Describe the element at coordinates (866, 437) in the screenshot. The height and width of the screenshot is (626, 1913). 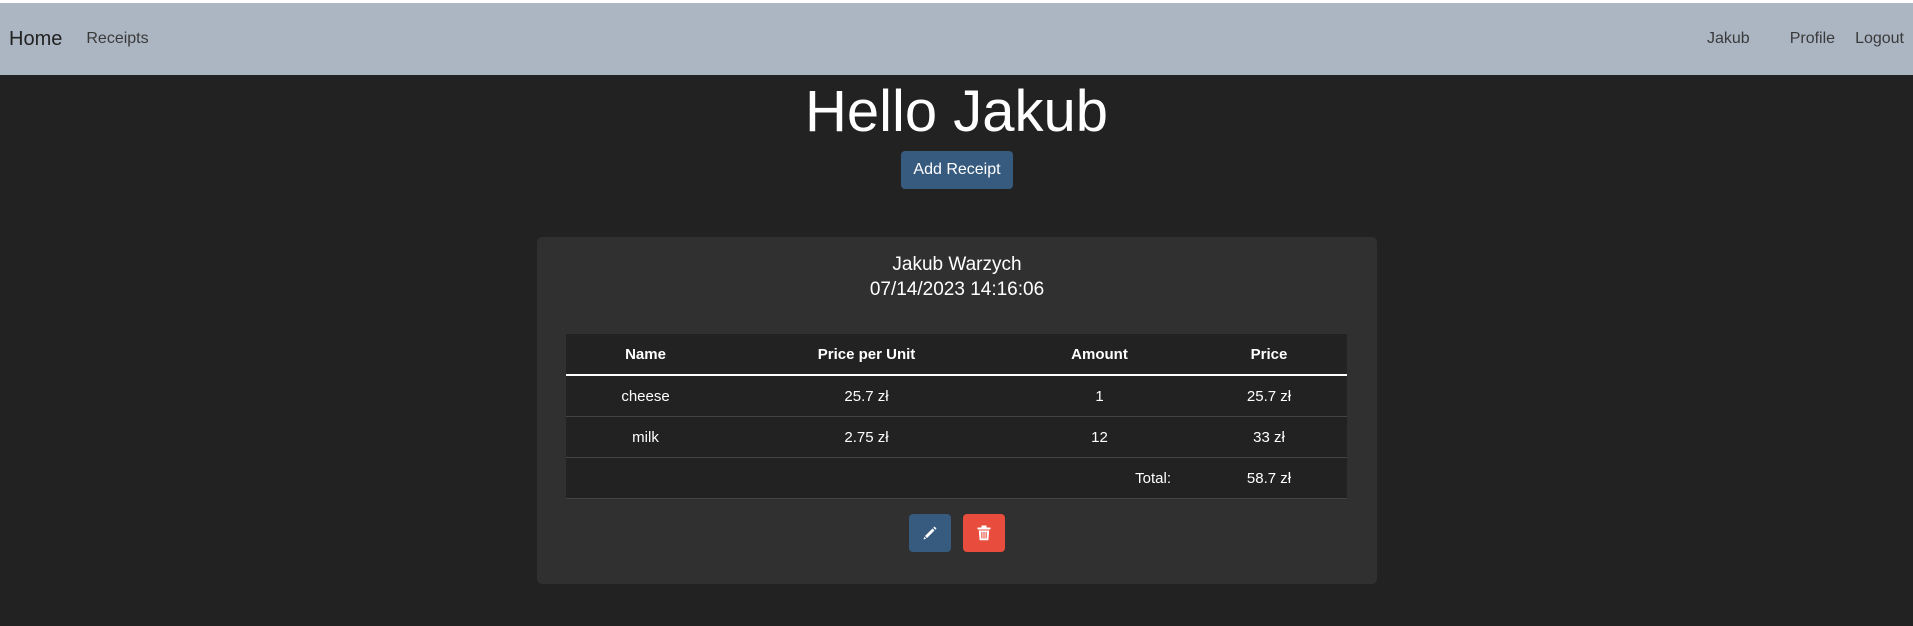
I see `item-price-per-unit: 2.75 zł` at that location.